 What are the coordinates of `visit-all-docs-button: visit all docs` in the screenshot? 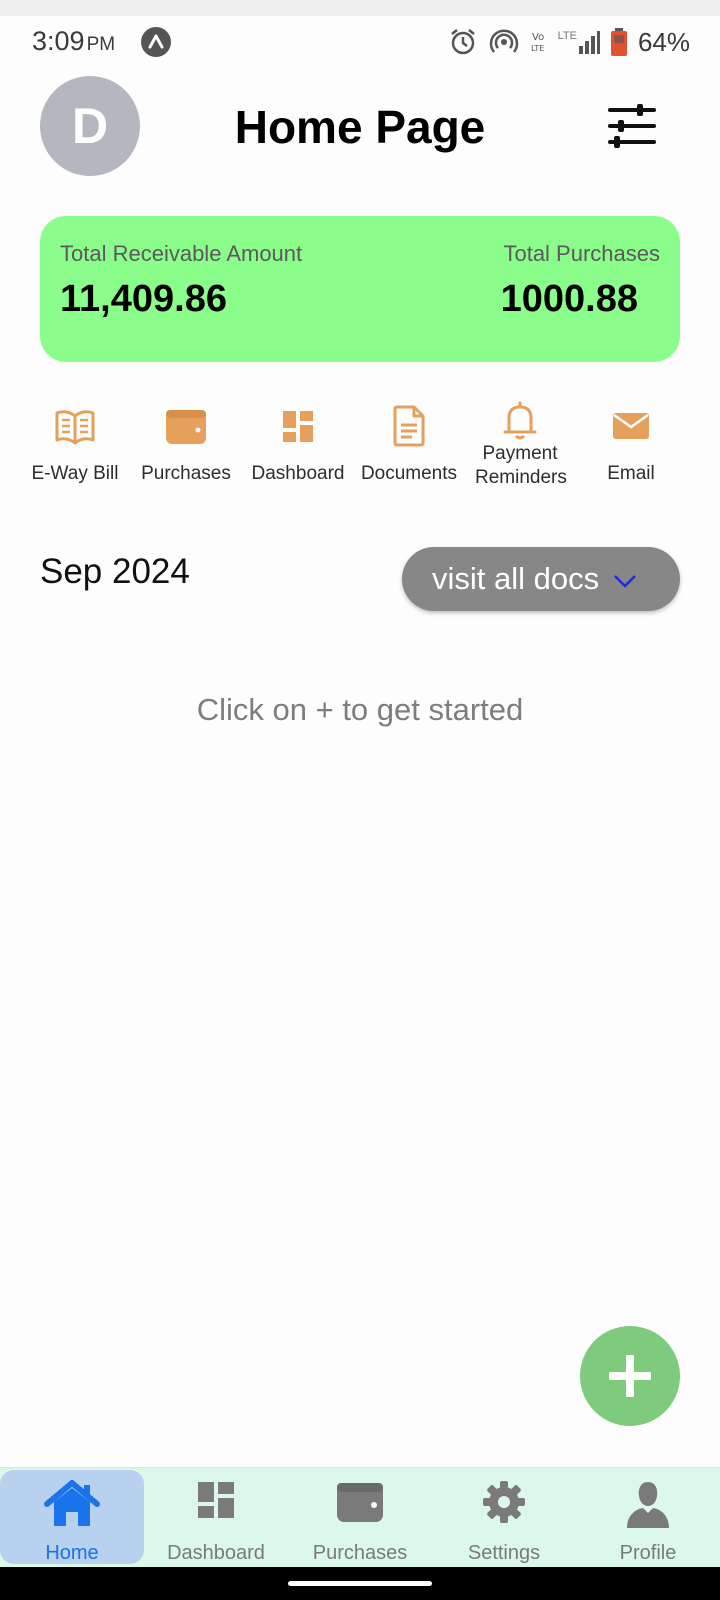 It's located at (541, 579).